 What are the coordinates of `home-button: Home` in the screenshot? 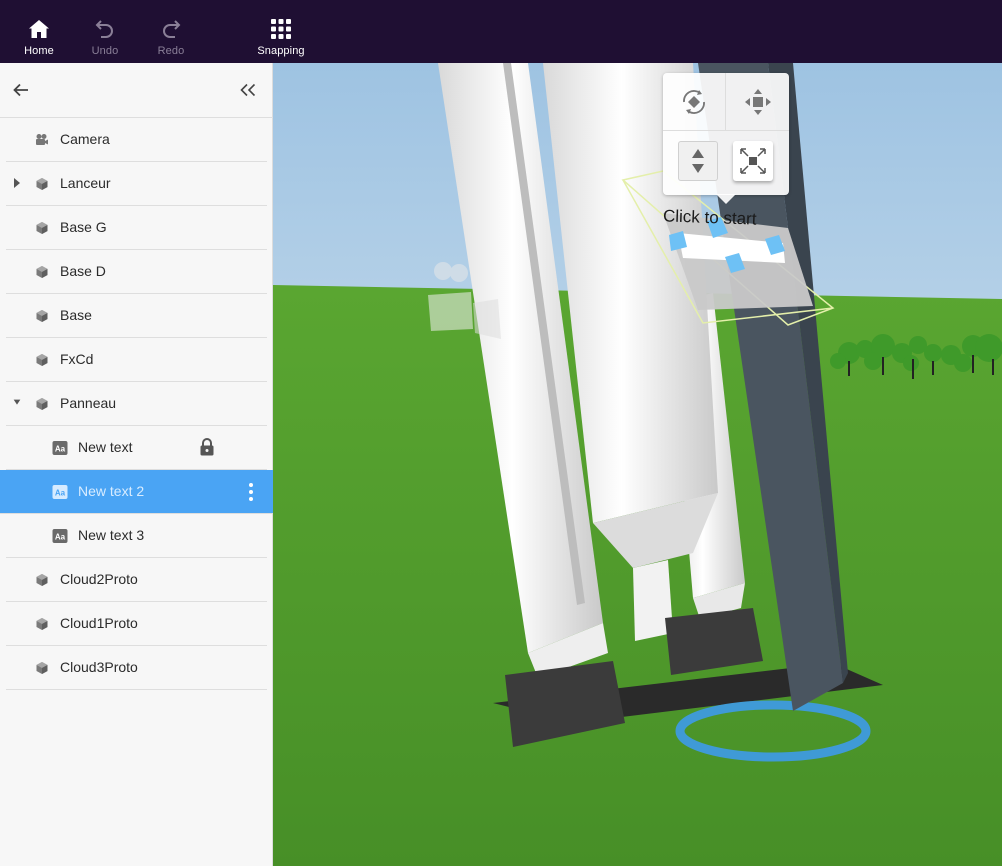 It's located at (39, 31).